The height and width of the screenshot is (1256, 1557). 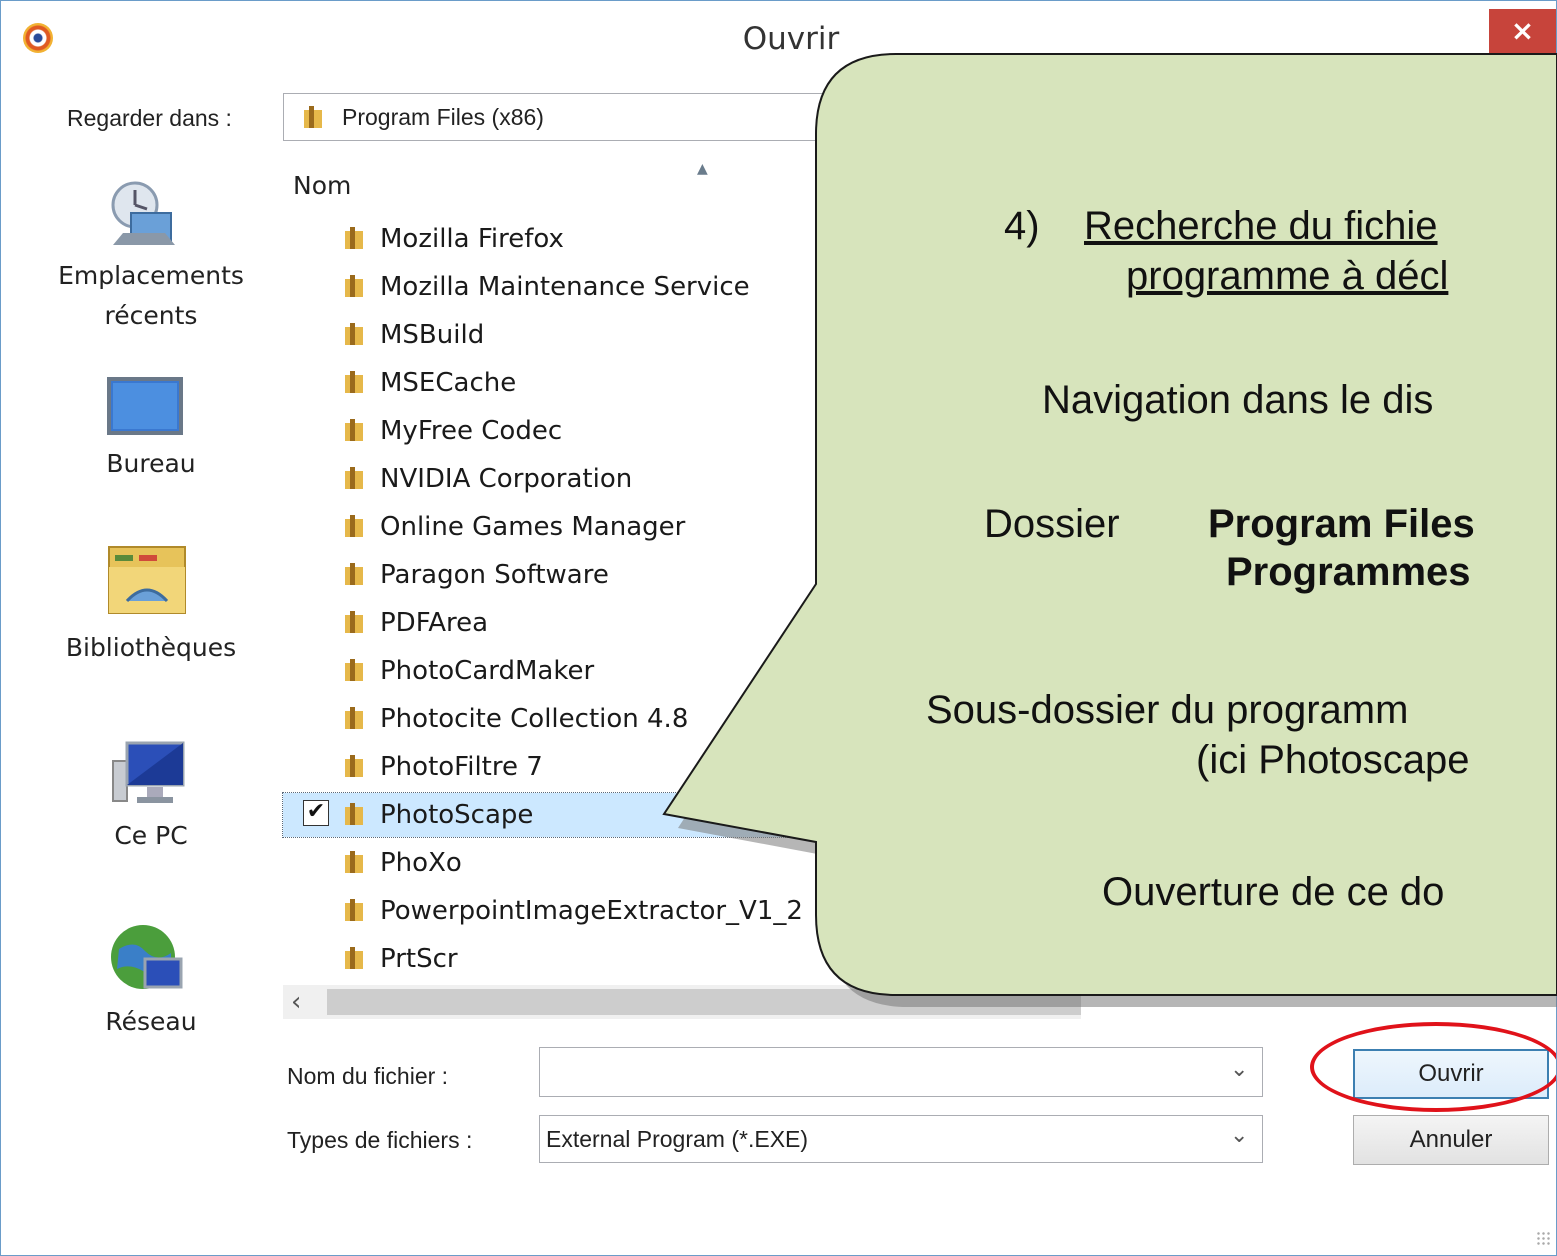 What do you see at coordinates (1238, 400) in the screenshot?
I see `callout-navigation: Navigation dans le dis` at bounding box center [1238, 400].